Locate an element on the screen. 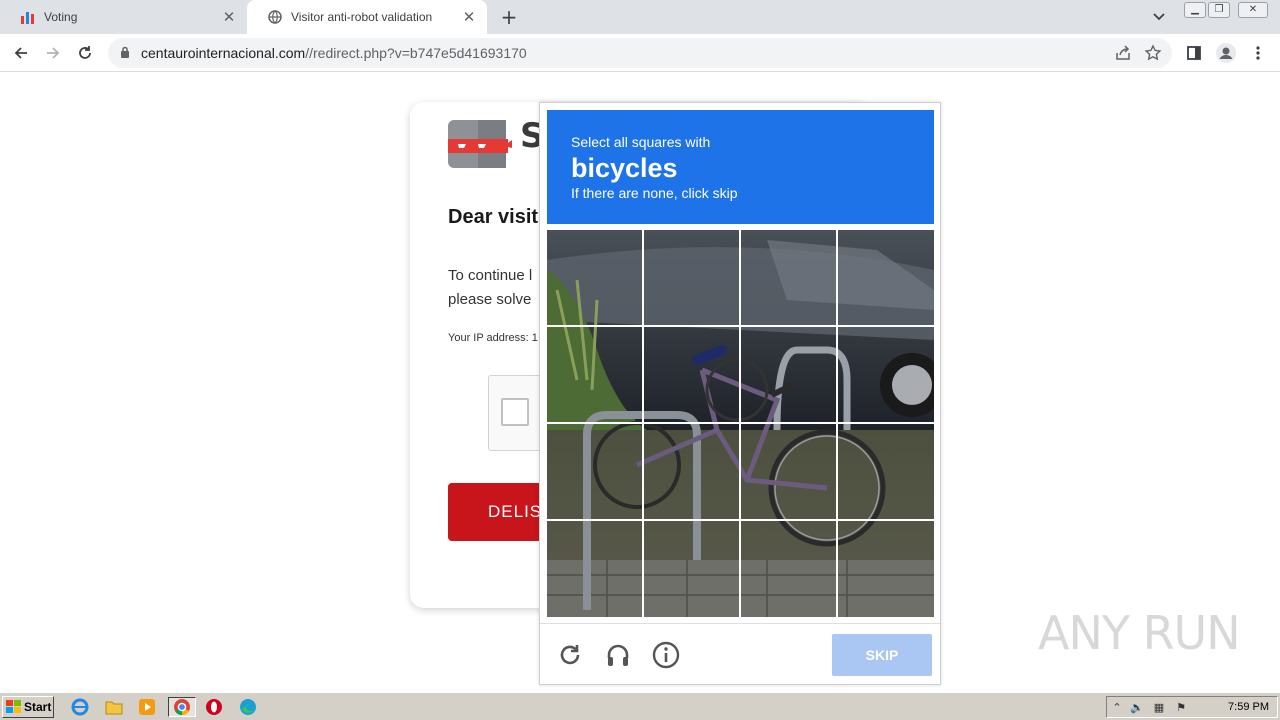  new-tab-button: + is located at coordinates (509, 17).